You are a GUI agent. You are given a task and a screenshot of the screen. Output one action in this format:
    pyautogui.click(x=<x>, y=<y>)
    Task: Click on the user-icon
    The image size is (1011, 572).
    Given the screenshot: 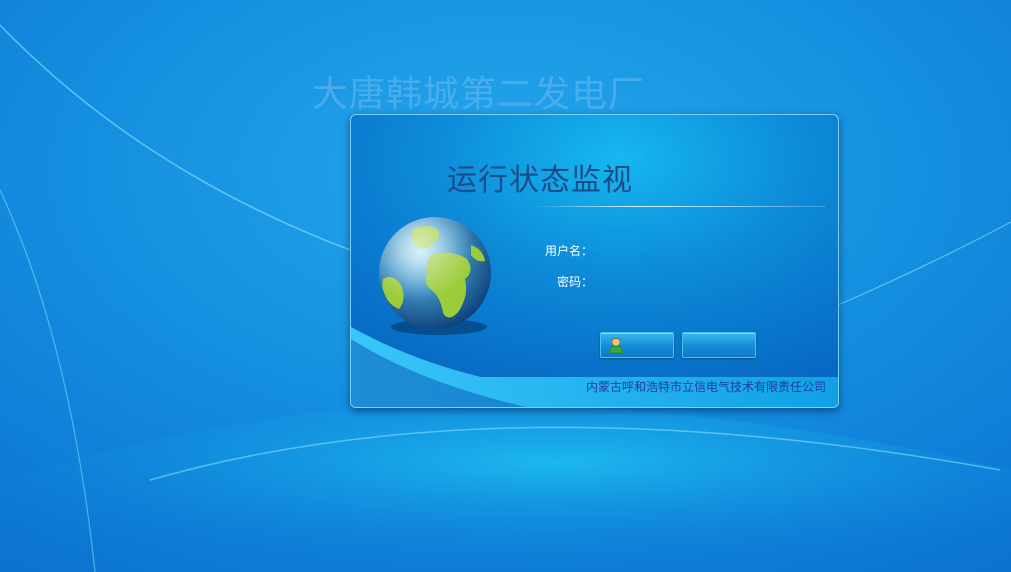 What is the action you would take?
    pyautogui.click(x=616, y=345)
    